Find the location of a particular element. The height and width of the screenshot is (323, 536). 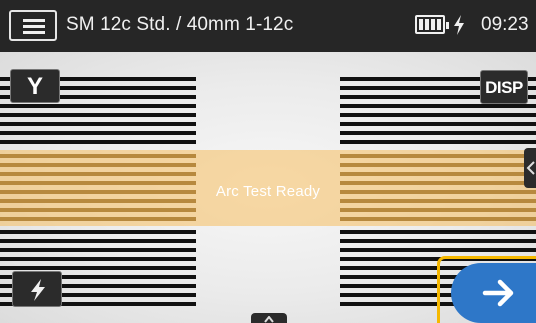

bottom-panel-tab is located at coordinates (269, 318).